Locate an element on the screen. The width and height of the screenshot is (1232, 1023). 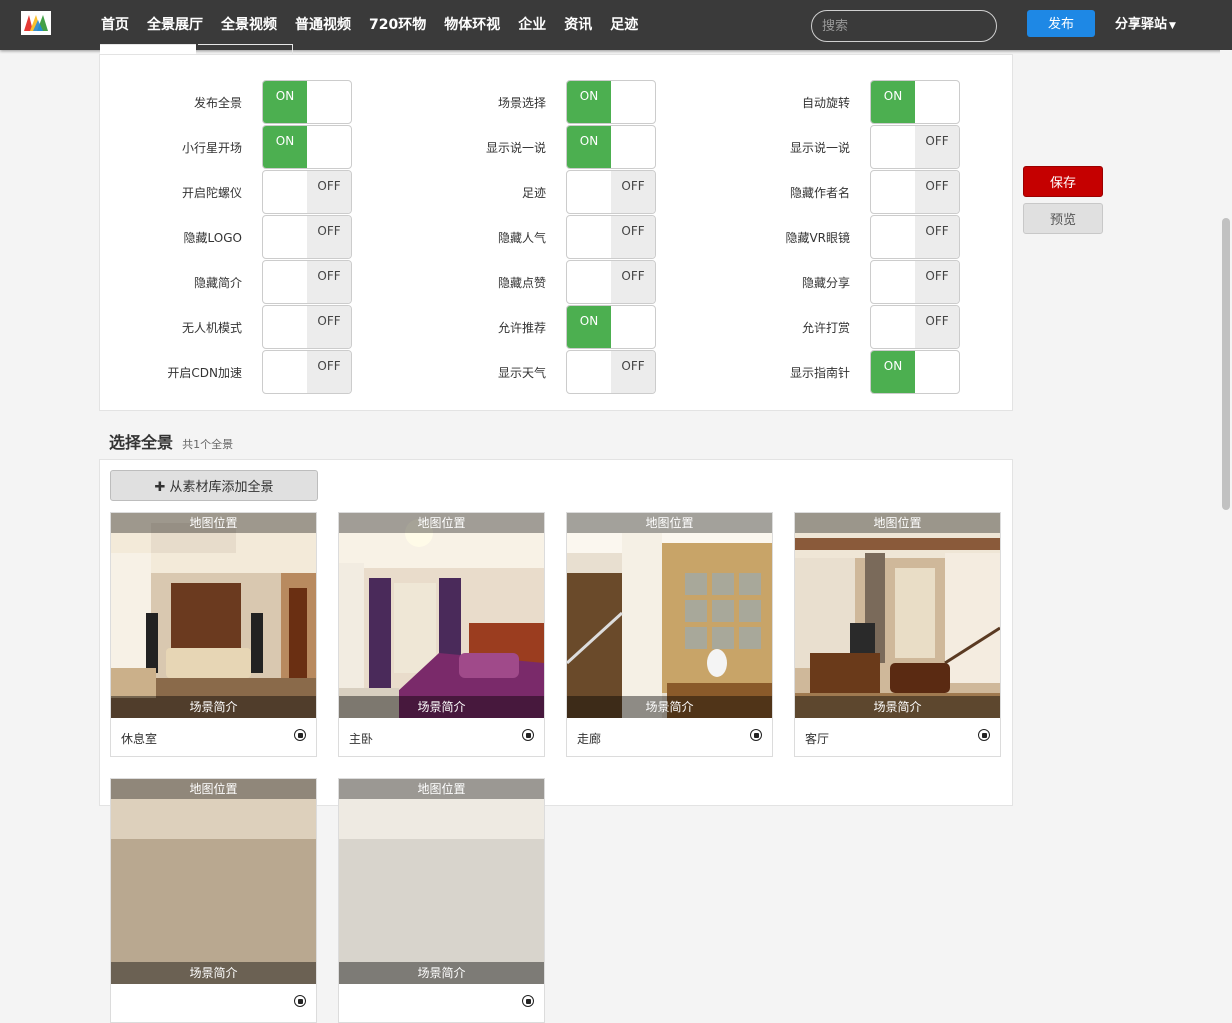
panorama-card: 地图位置 场景简介 客厅 is located at coordinates (897, 634).